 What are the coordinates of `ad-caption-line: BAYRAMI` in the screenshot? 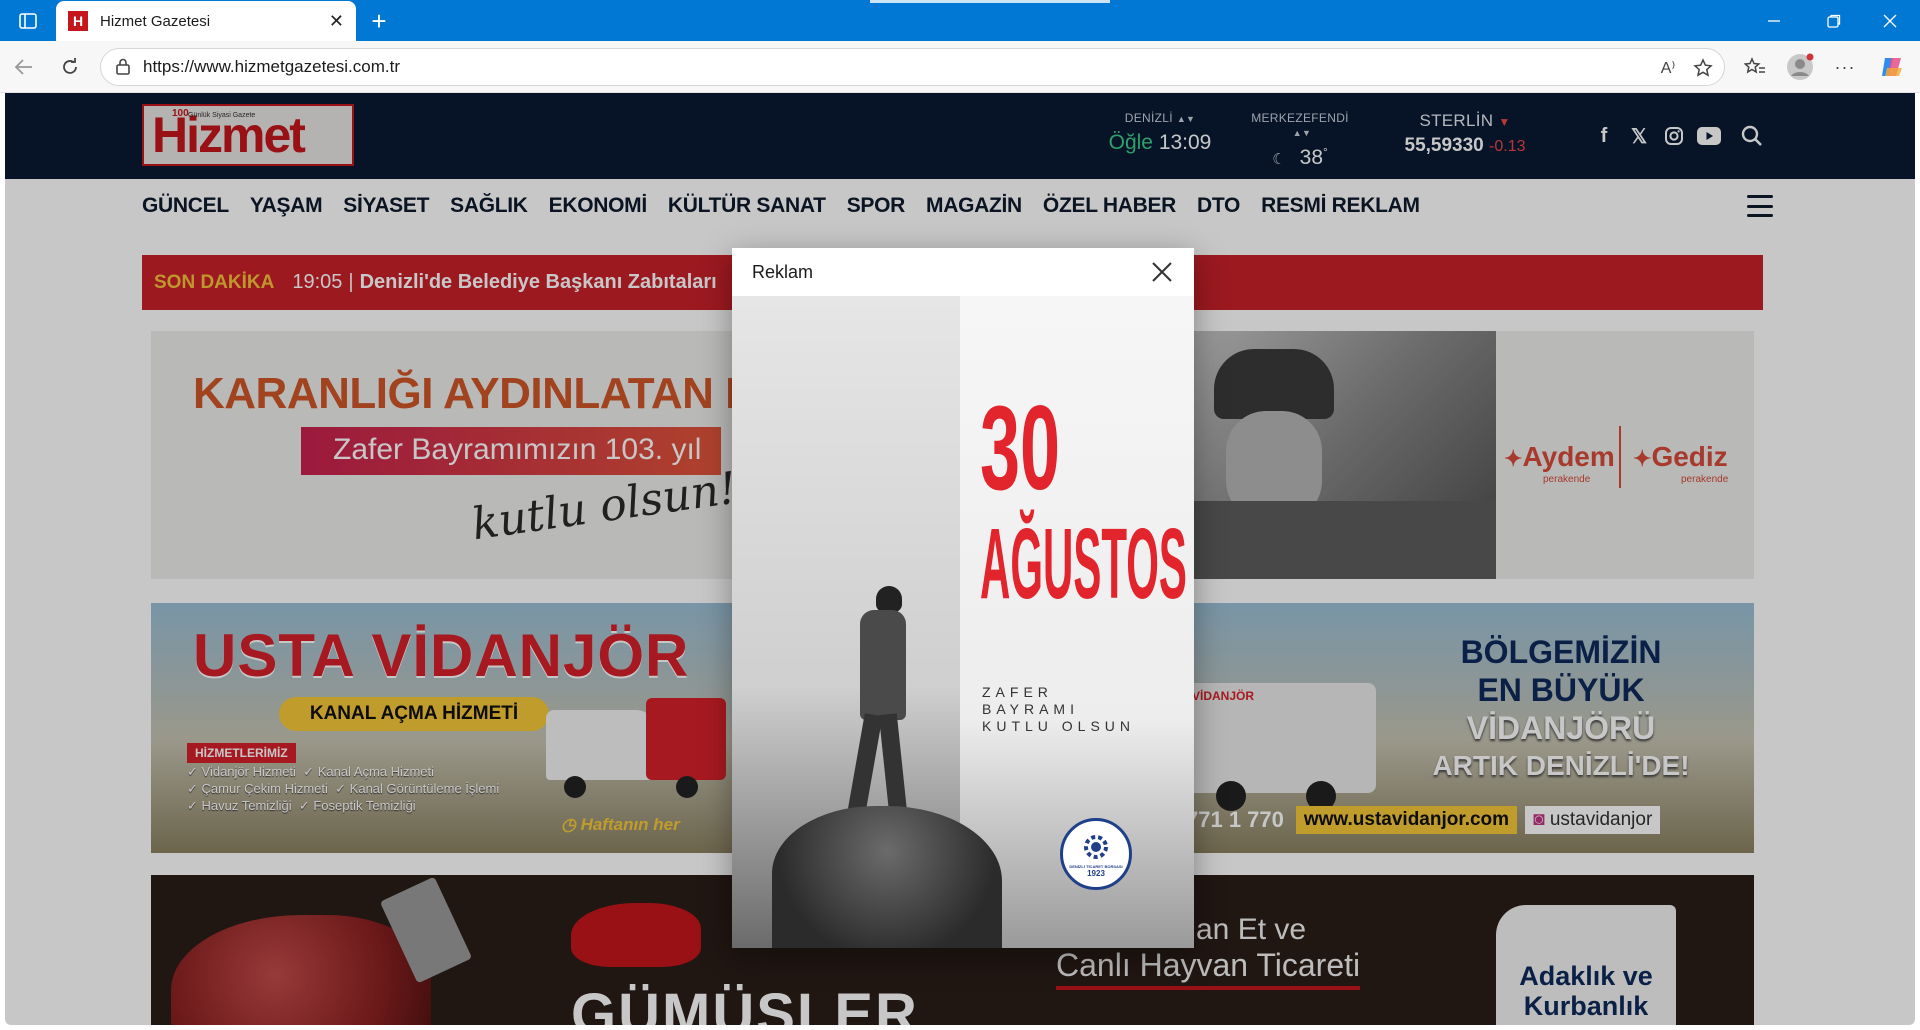 It's located at (1030, 709).